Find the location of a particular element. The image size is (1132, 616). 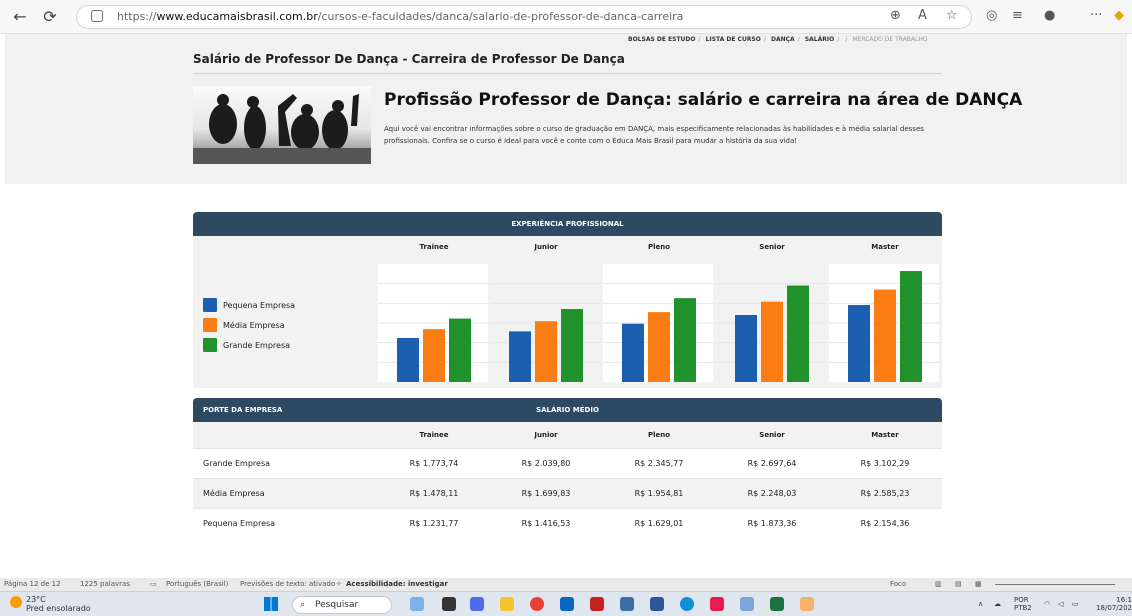

mail-icon is located at coordinates (747, 604).